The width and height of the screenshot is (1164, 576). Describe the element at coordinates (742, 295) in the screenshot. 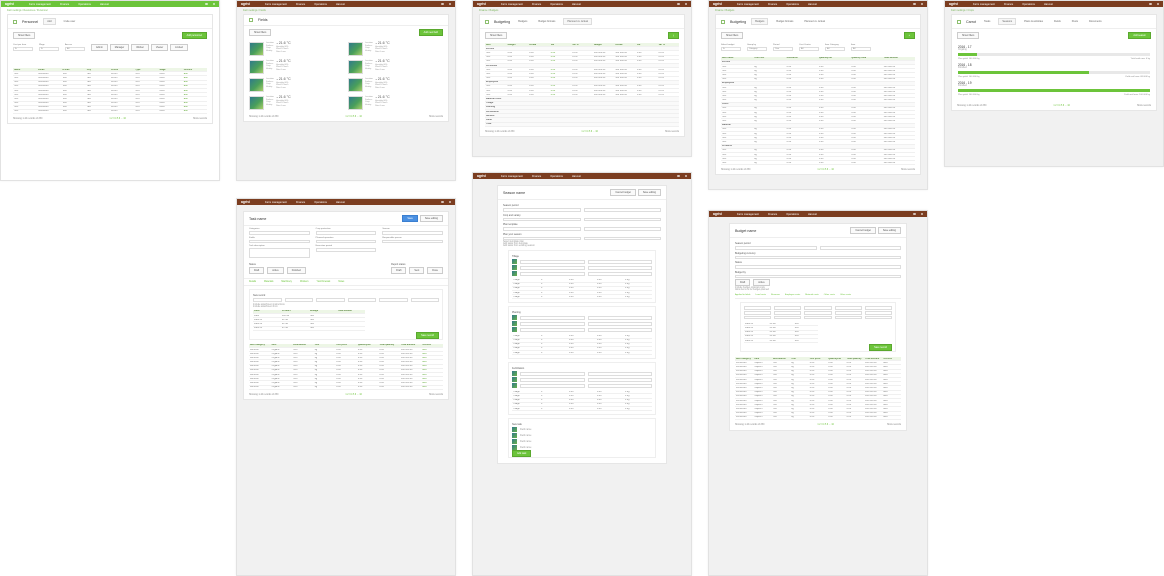

I see `budget-tab: Applied to fields` at that location.